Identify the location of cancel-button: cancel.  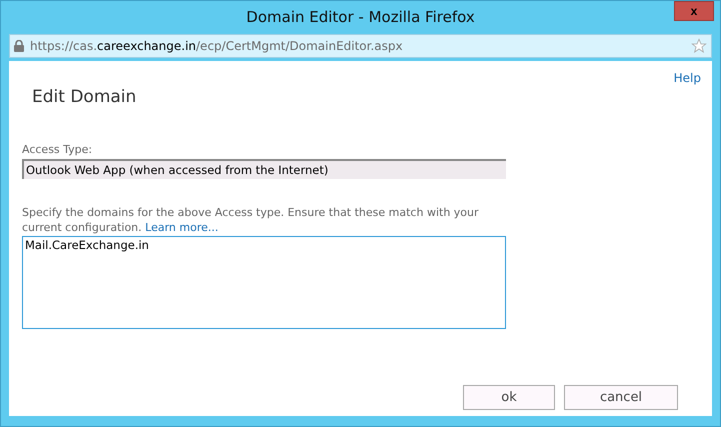
(621, 397).